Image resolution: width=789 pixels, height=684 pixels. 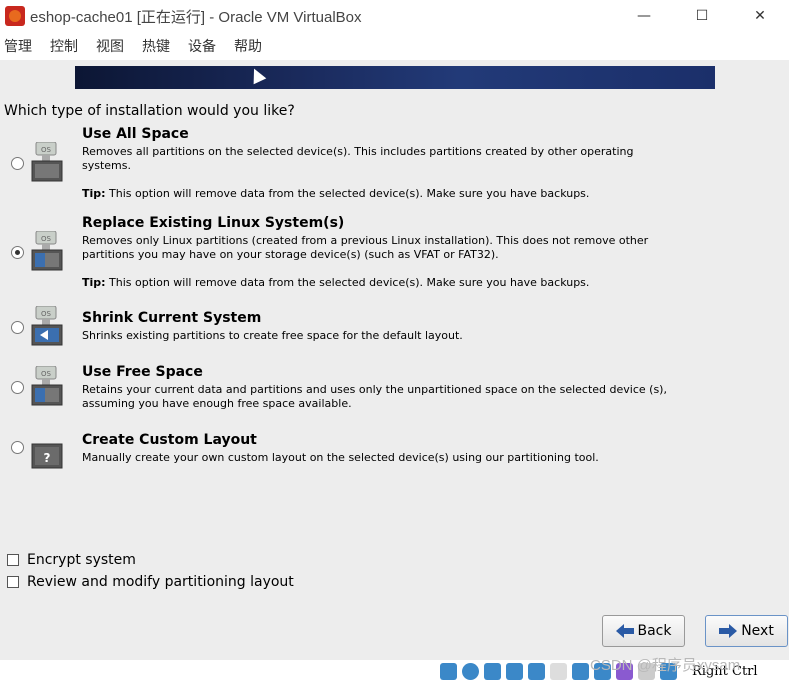 I want to click on radio-use-all-space, so click(x=17, y=163).